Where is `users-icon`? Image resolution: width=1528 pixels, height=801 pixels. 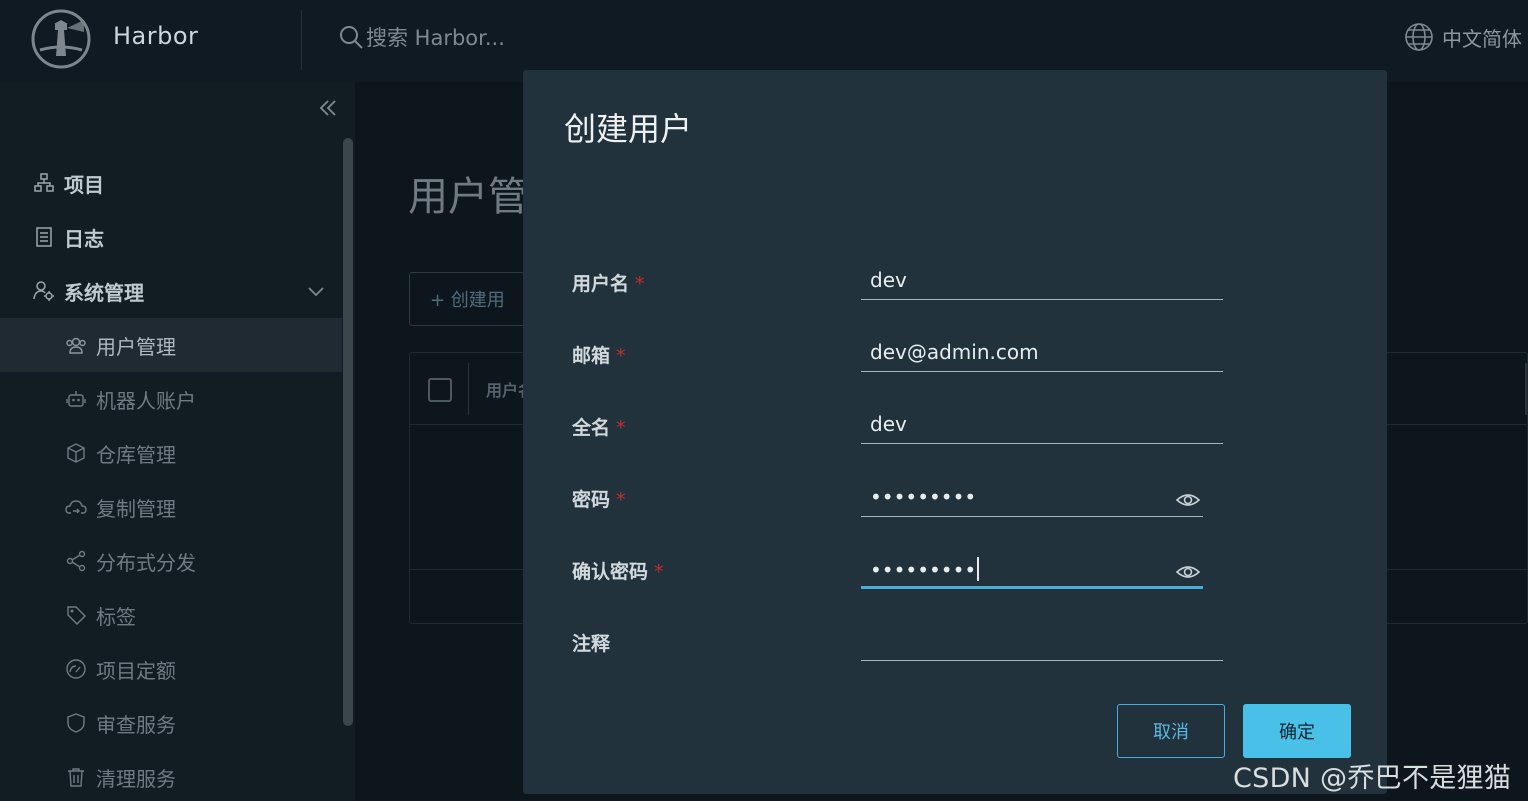
users-icon is located at coordinates (76, 345).